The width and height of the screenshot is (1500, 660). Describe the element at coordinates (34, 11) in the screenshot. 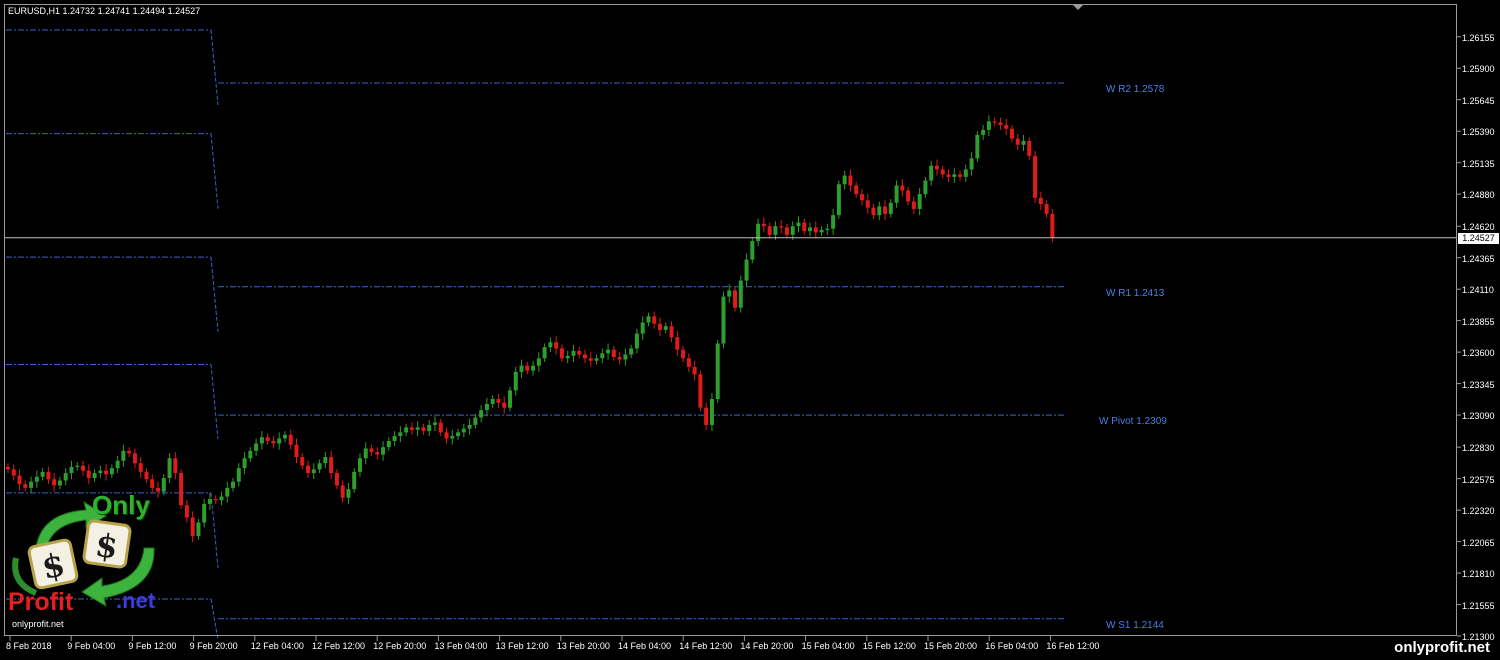

I see `symbol-timeframe: EURUSD,H1` at that location.